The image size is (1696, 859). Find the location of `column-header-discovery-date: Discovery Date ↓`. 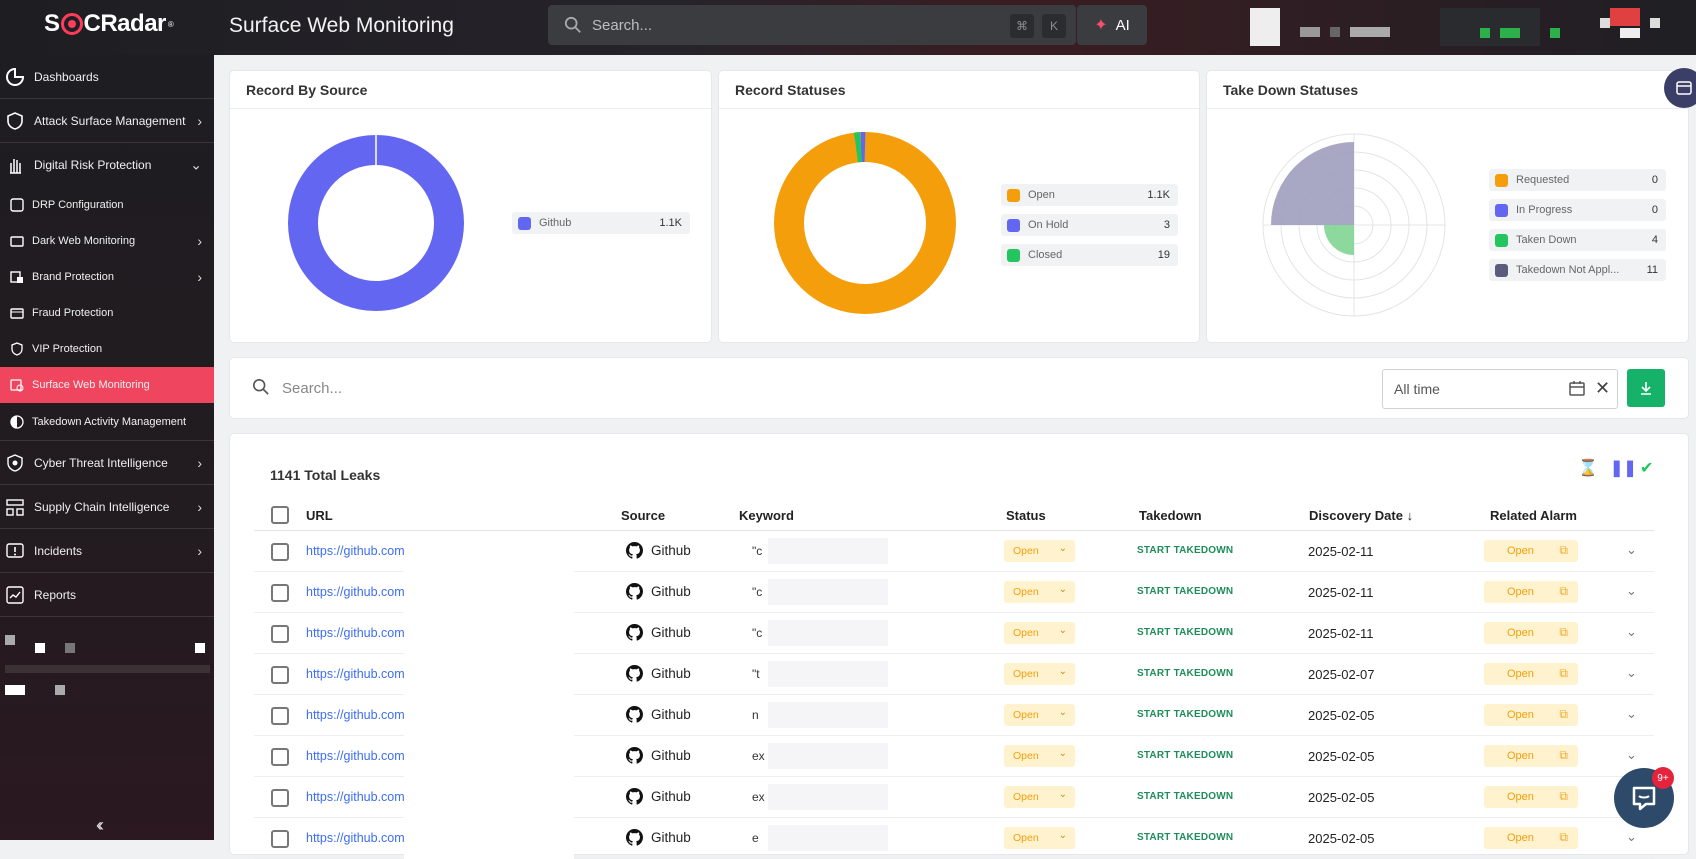

column-header-discovery-date: Discovery Date ↓ is located at coordinates (1361, 515).